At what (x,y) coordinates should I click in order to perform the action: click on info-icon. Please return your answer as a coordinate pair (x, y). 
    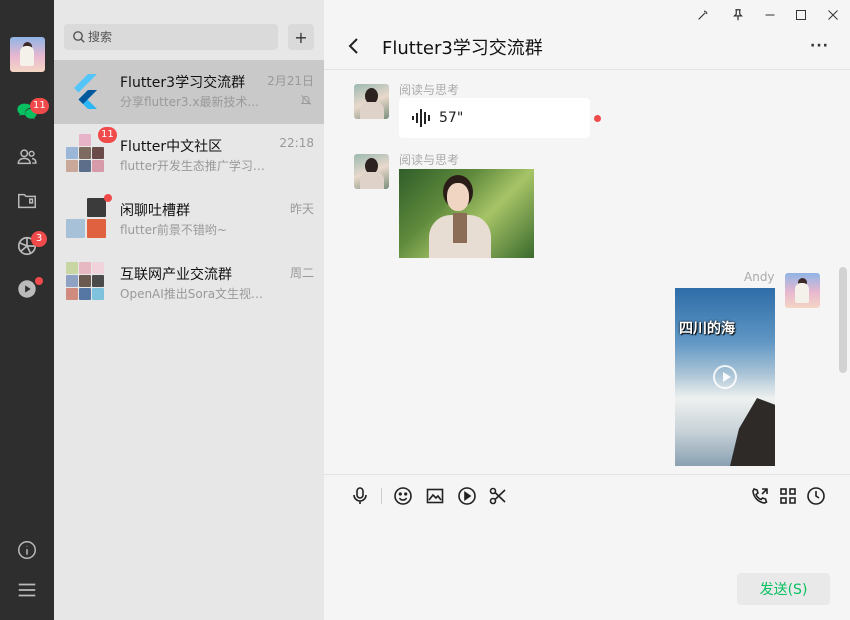
    Looking at the image, I should click on (27, 550).